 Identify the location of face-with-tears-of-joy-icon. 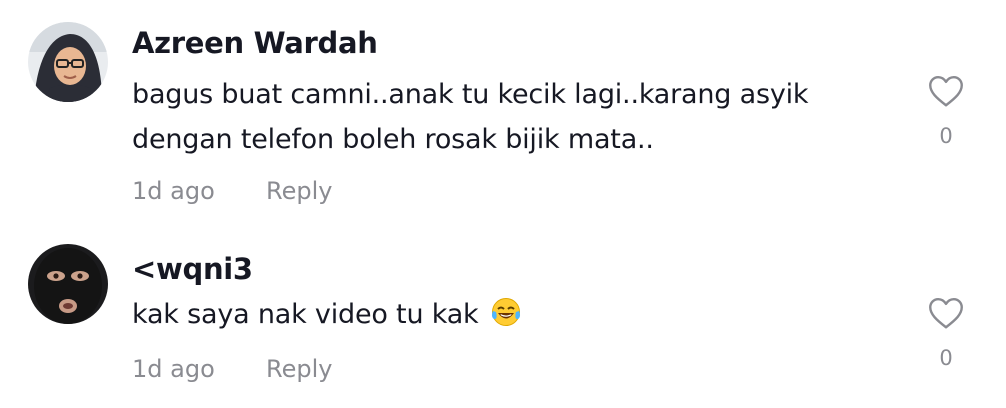
(506, 318).